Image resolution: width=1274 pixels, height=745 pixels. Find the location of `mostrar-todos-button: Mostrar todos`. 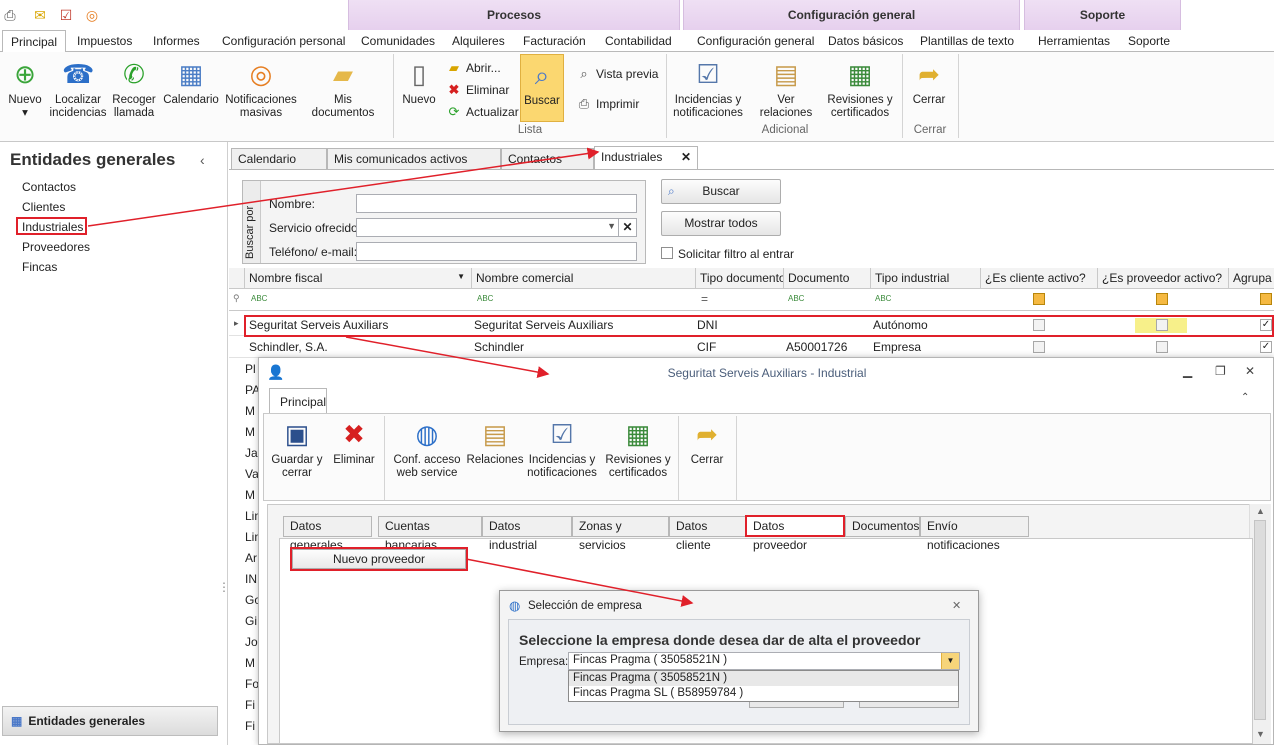

mostrar-todos-button: Mostrar todos is located at coordinates (721, 223).